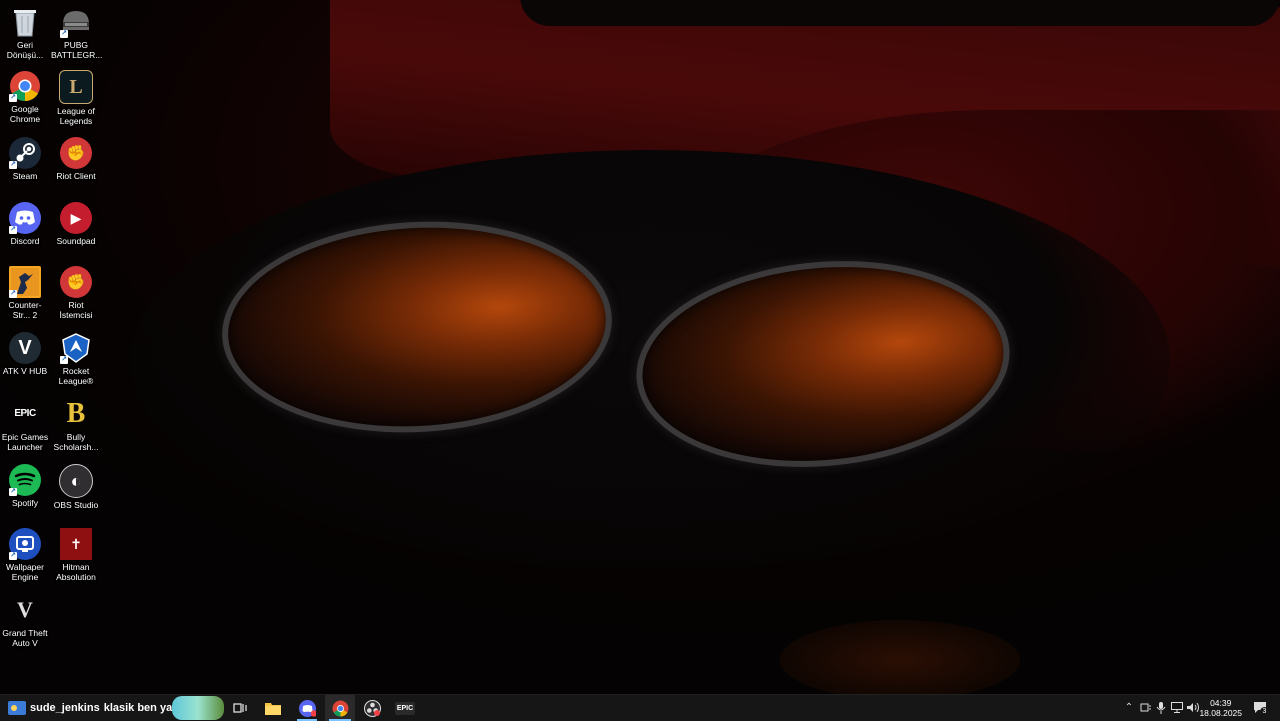  I want to click on widget-icon, so click(17, 710).